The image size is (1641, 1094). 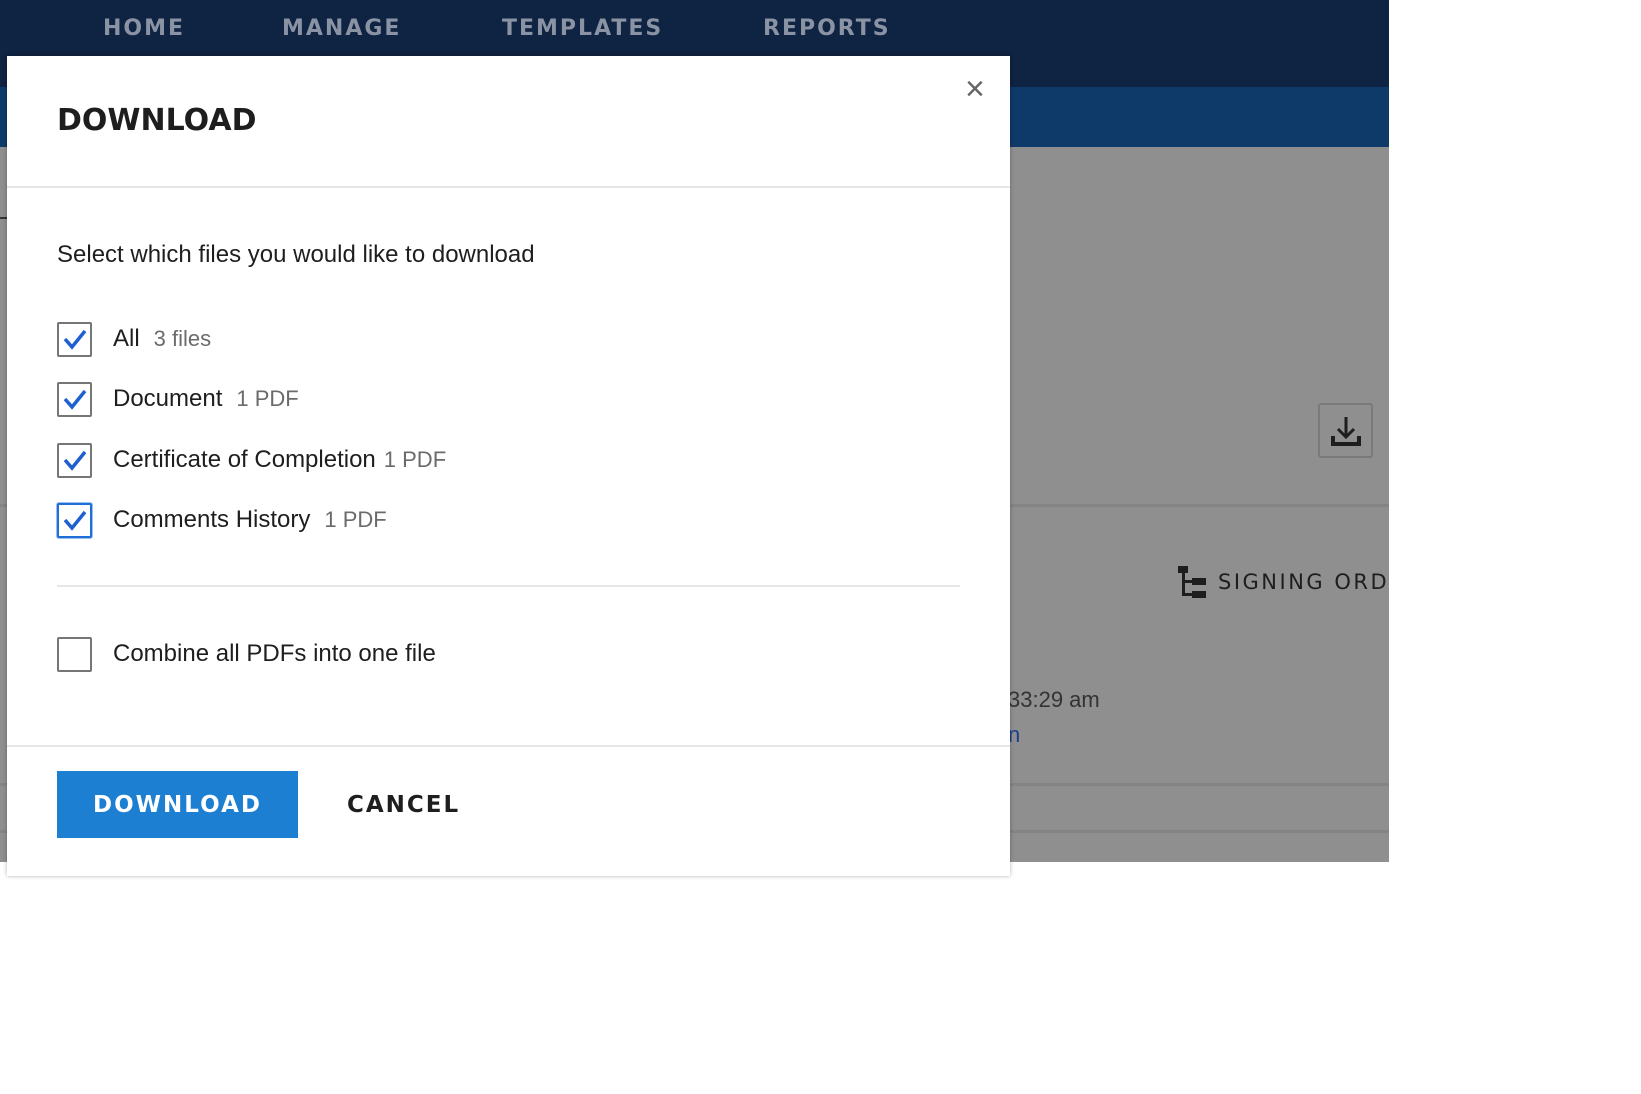 What do you see at coordinates (144, 28) in the screenshot?
I see `nav-home: HOME` at bounding box center [144, 28].